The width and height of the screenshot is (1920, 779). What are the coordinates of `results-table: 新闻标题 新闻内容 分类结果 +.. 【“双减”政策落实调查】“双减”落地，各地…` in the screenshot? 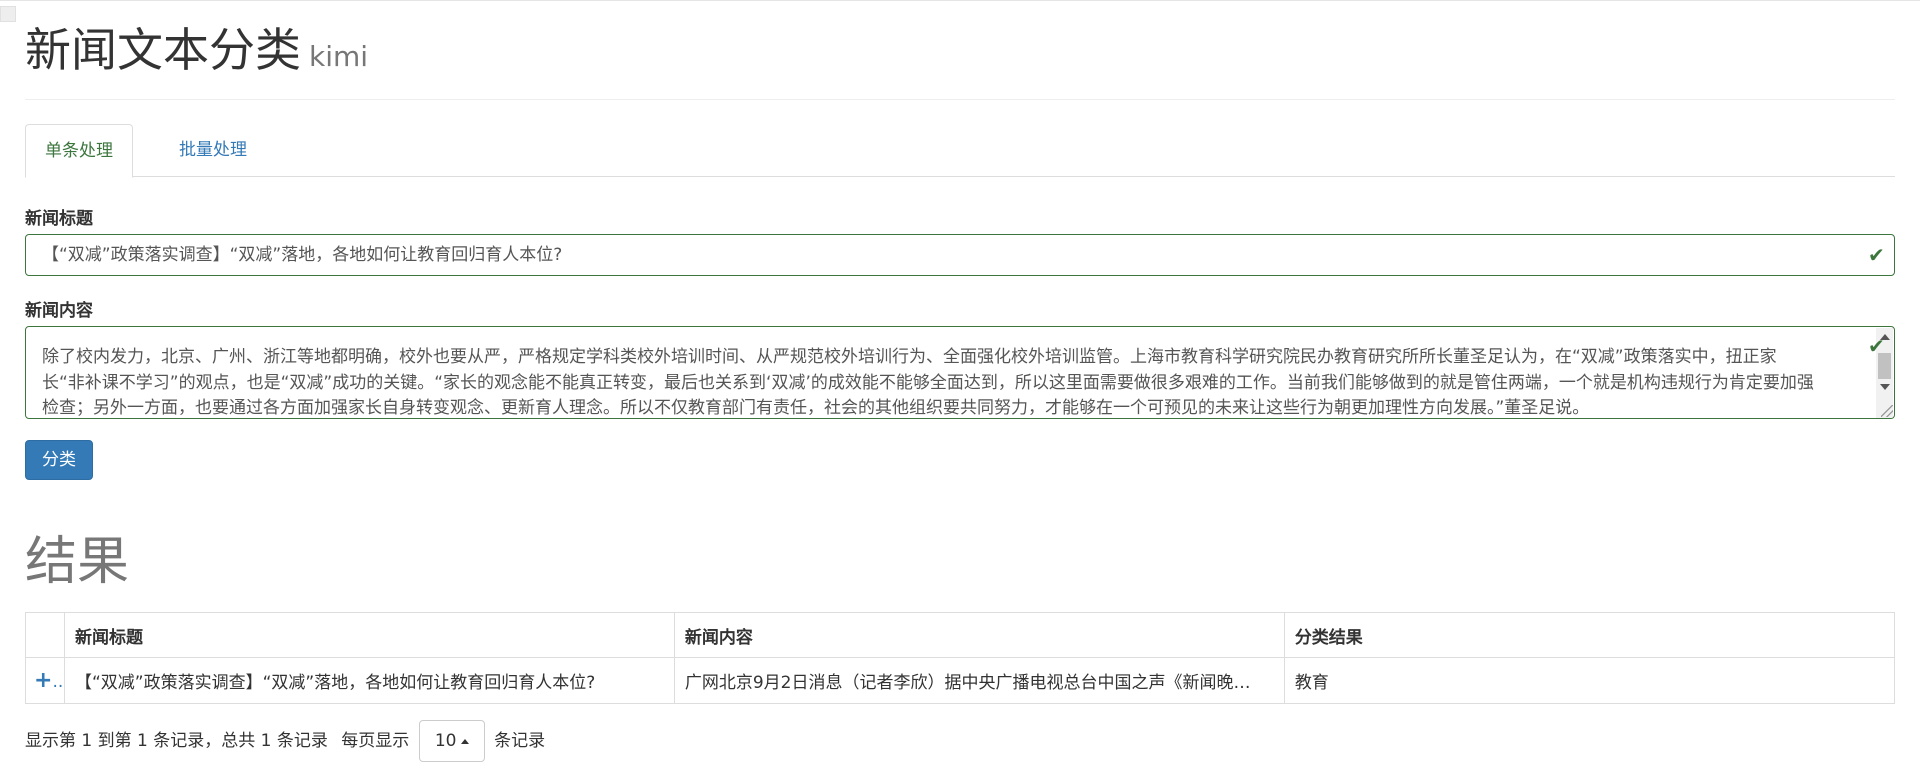 It's located at (960, 658).